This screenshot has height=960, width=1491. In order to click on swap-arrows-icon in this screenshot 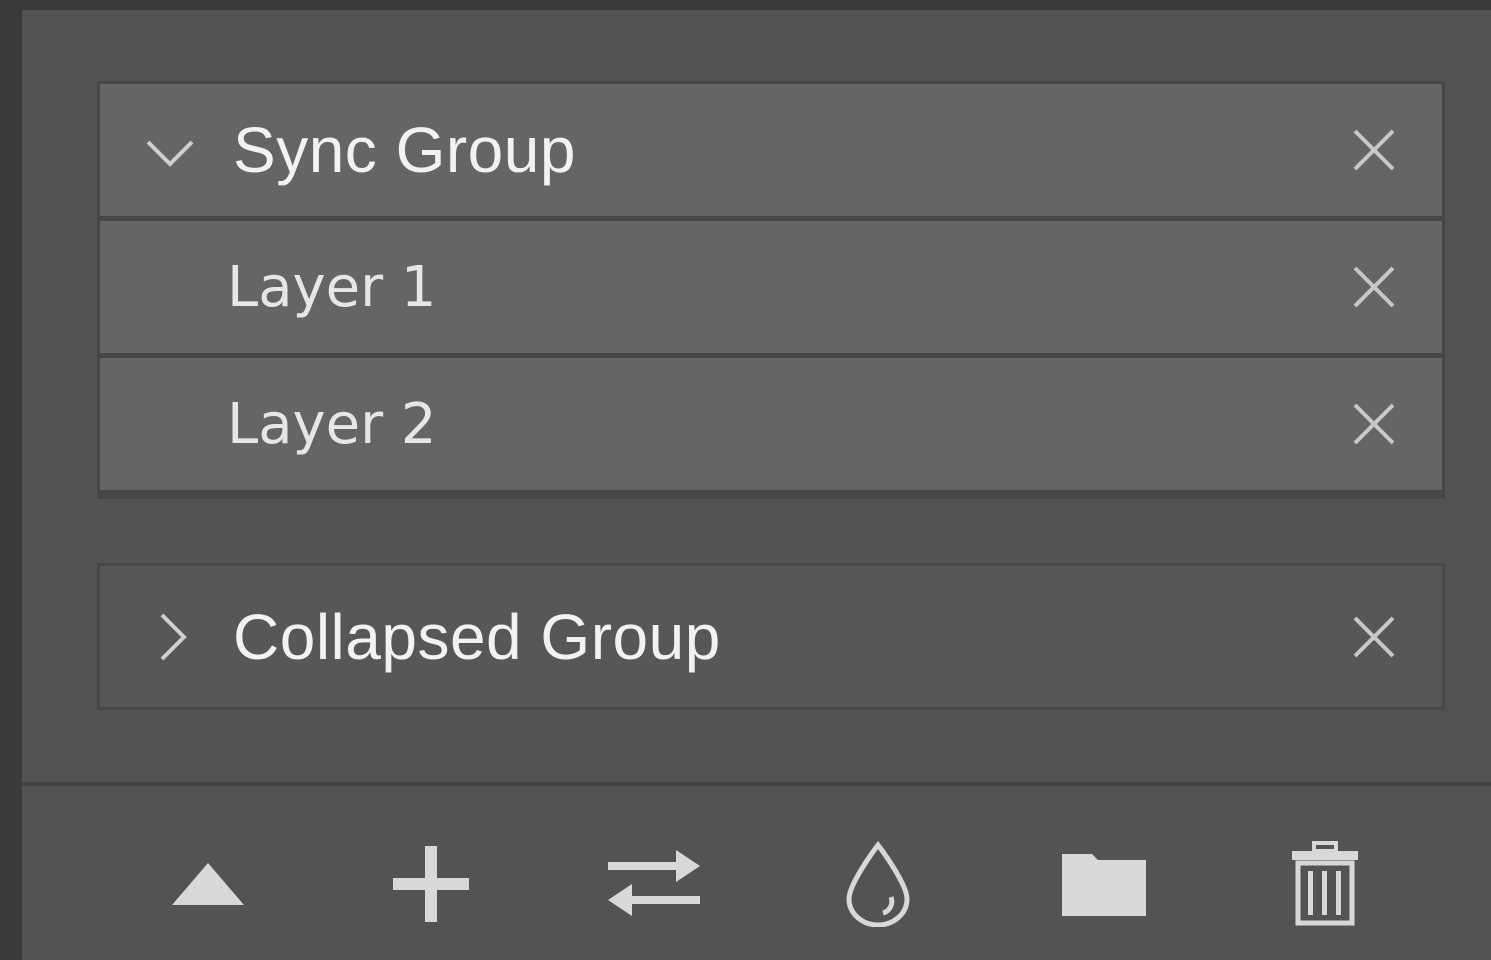, I will do `click(654, 883)`.